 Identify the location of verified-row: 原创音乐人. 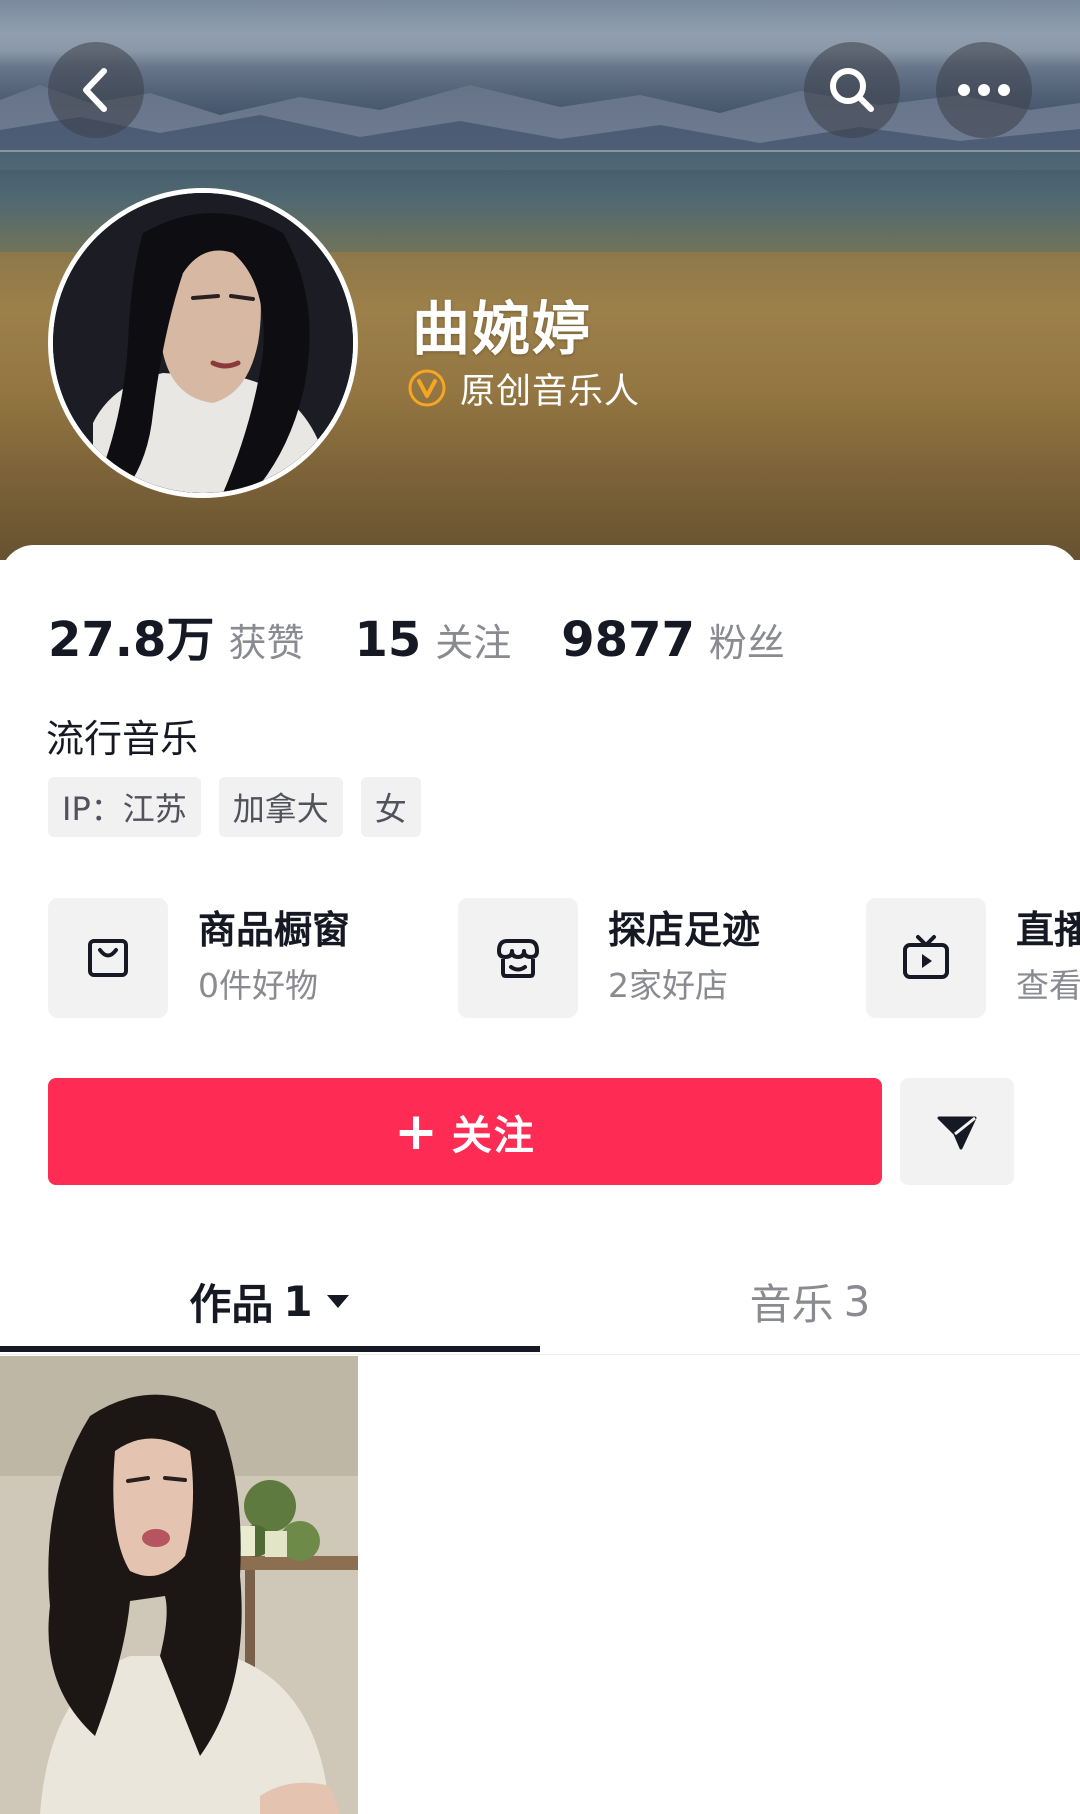
(524, 388).